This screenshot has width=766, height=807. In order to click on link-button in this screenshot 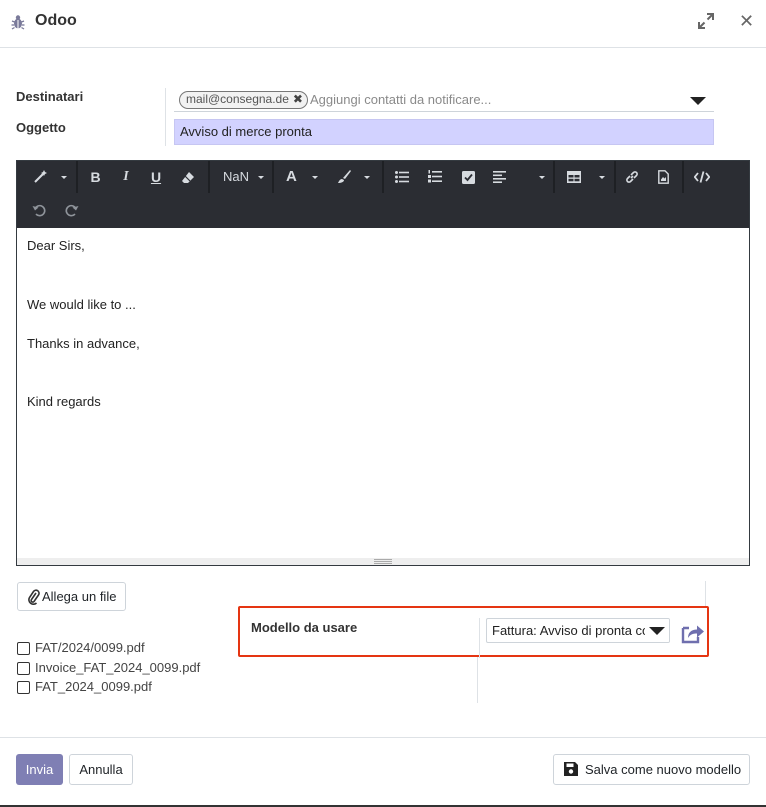, I will do `click(632, 177)`.